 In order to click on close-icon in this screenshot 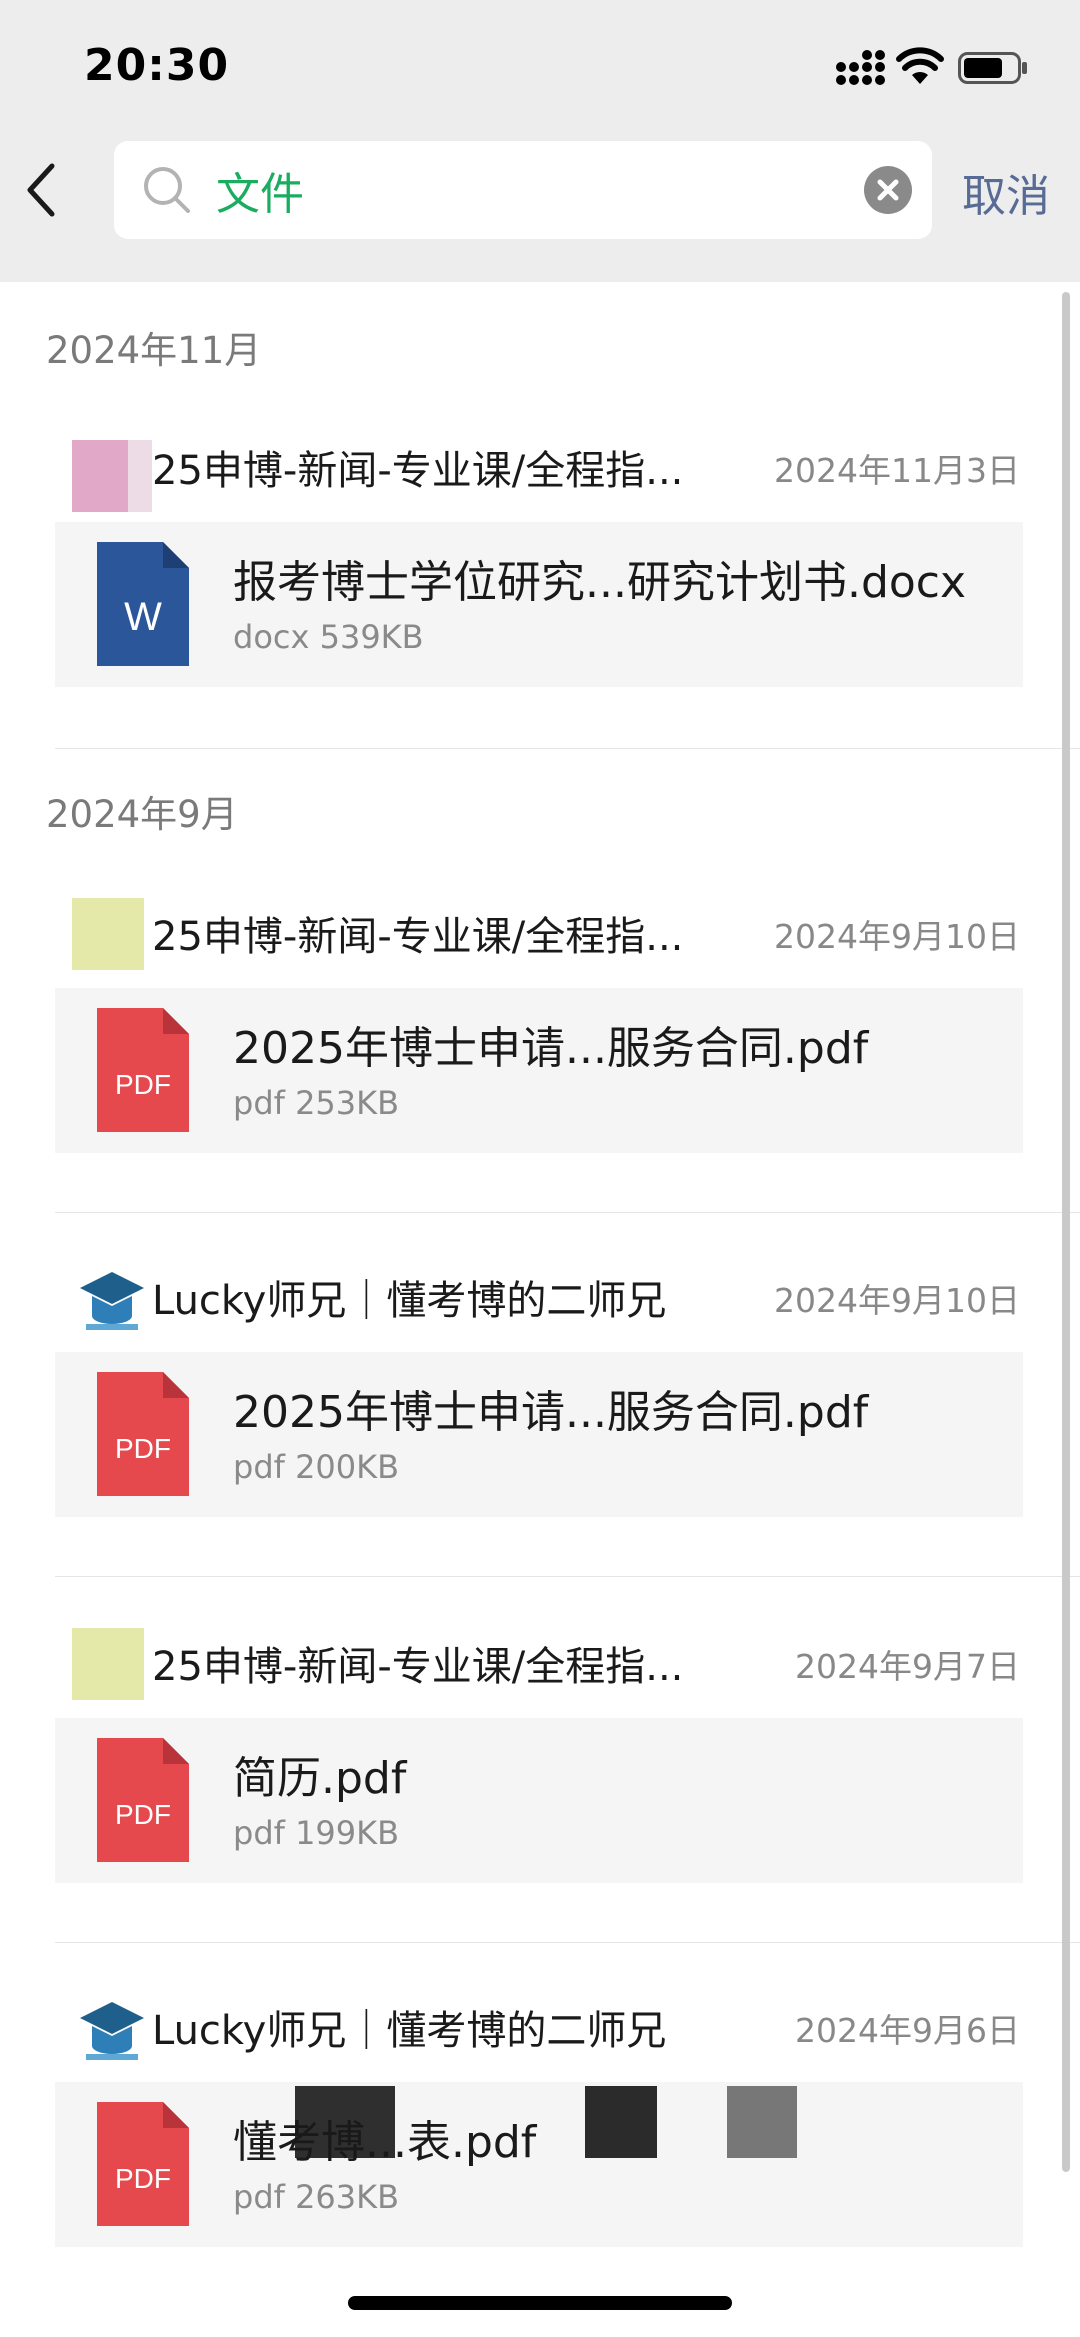, I will do `click(888, 190)`.